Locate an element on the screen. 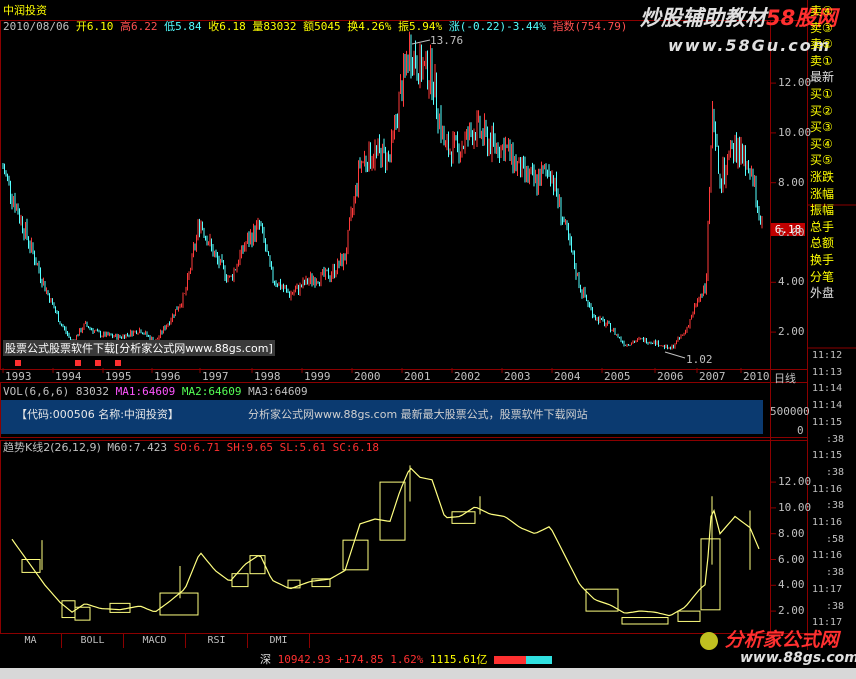 Image resolution: width=856 pixels, height=679 pixels. vol-value: 83032 is located at coordinates (92, 391).